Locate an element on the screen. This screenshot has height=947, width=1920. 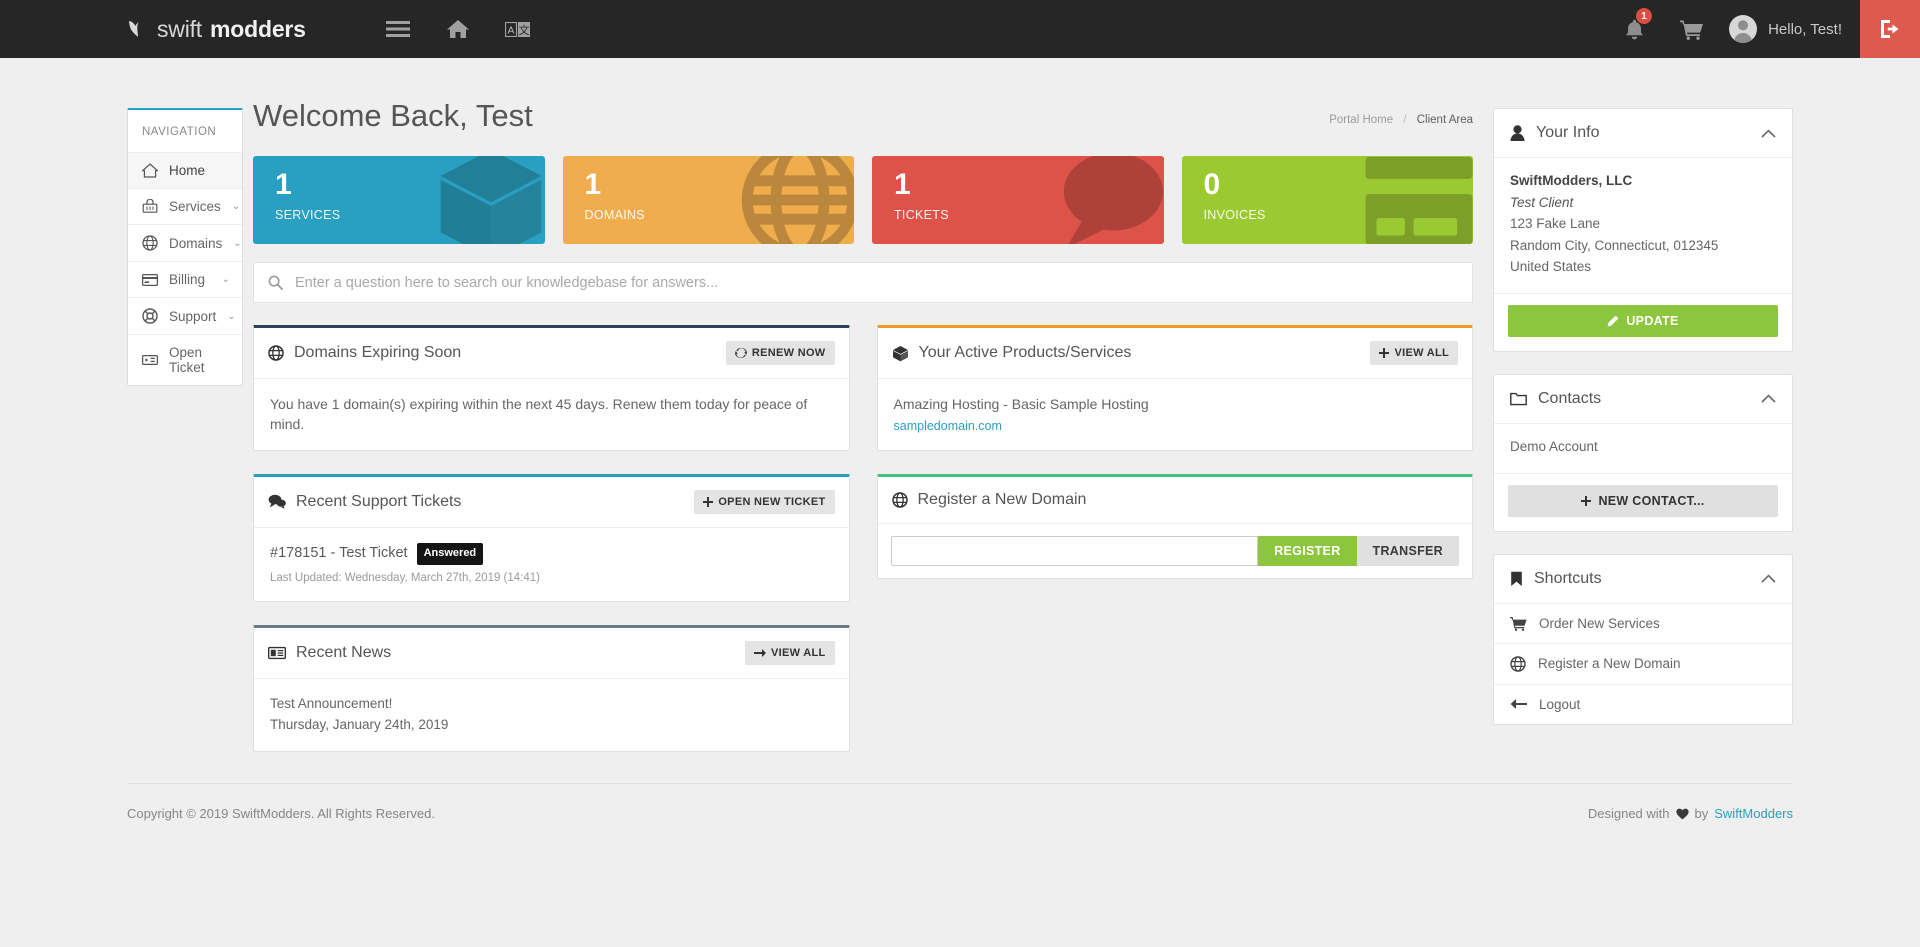
panel-title: Domains Expiring Soon is located at coordinates (378, 352).